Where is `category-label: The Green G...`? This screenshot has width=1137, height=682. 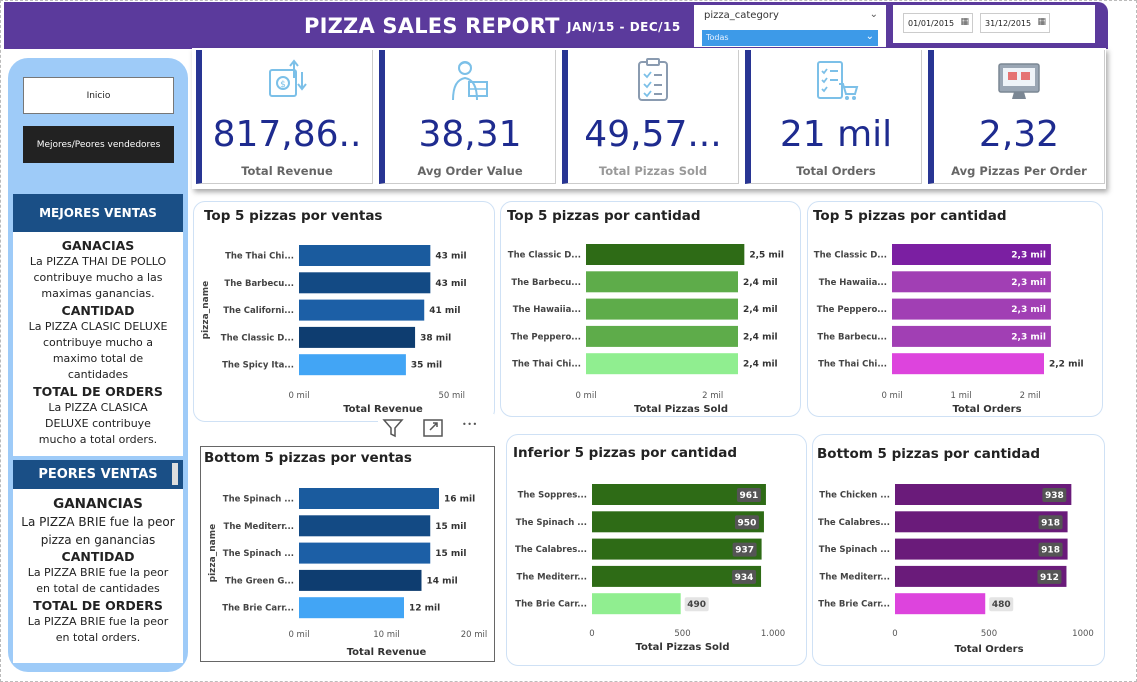 category-label: The Green G... is located at coordinates (259, 581).